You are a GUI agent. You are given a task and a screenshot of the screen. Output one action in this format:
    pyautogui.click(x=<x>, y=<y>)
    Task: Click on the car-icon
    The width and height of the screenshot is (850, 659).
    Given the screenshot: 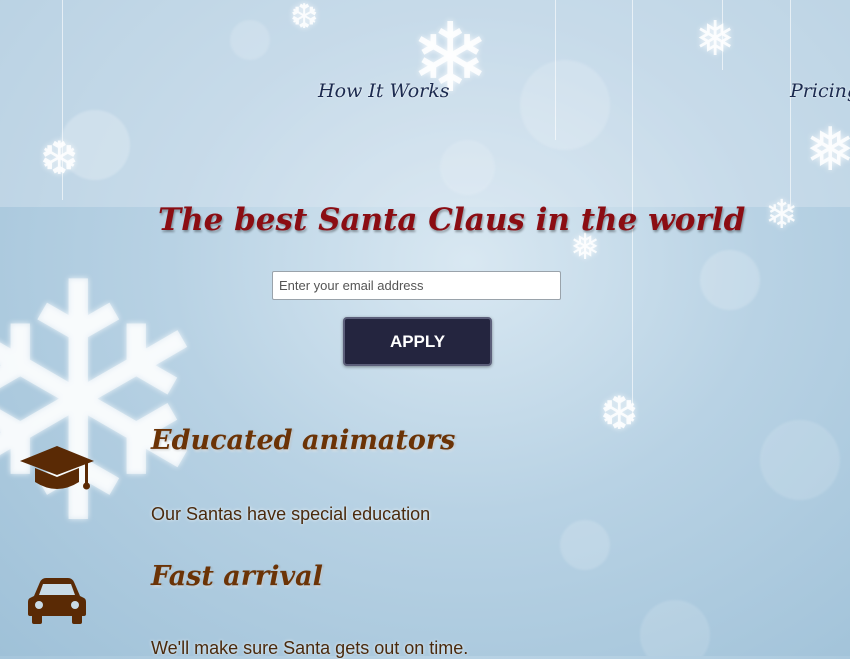 What is the action you would take?
    pyautogui.click(x=57, y=601)
    